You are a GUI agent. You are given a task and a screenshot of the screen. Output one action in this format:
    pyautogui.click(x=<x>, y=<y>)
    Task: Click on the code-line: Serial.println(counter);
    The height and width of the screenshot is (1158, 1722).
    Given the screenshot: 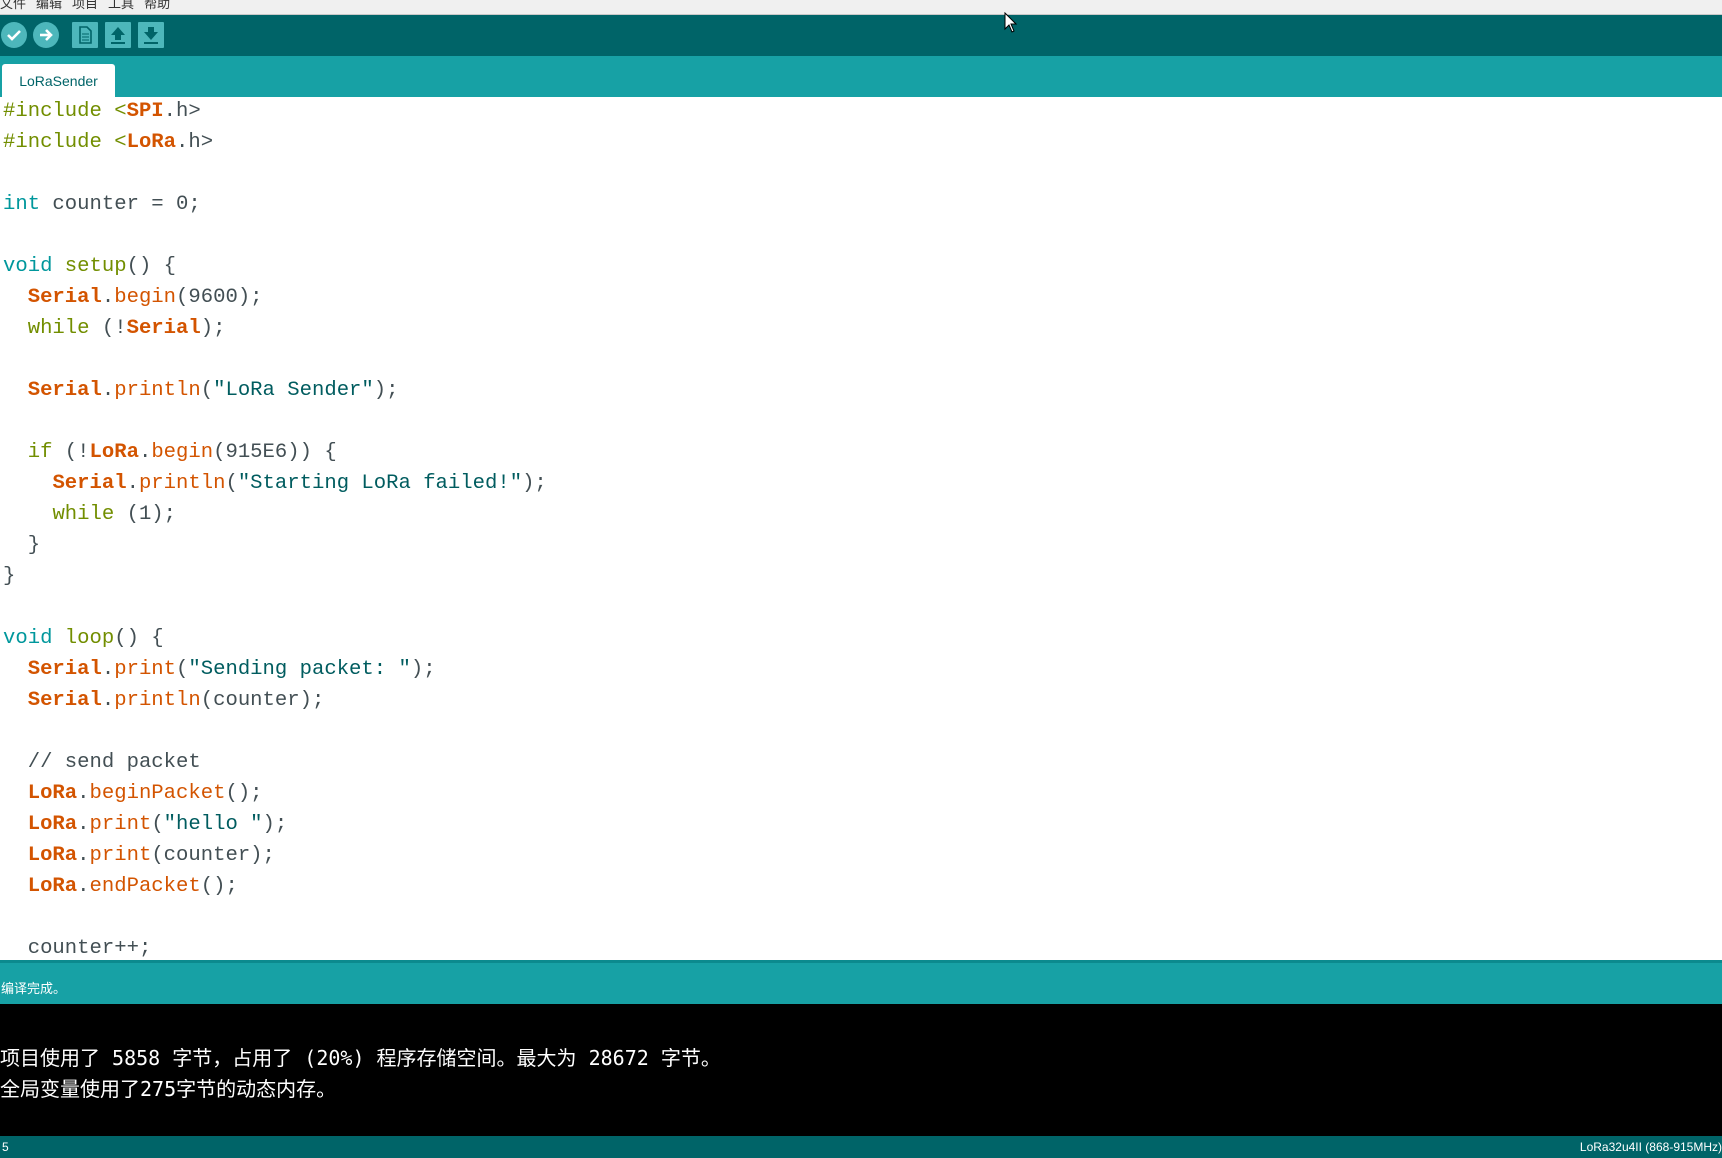 What is the action you would take?
    pyautogui.click(x=164, y=700)
    